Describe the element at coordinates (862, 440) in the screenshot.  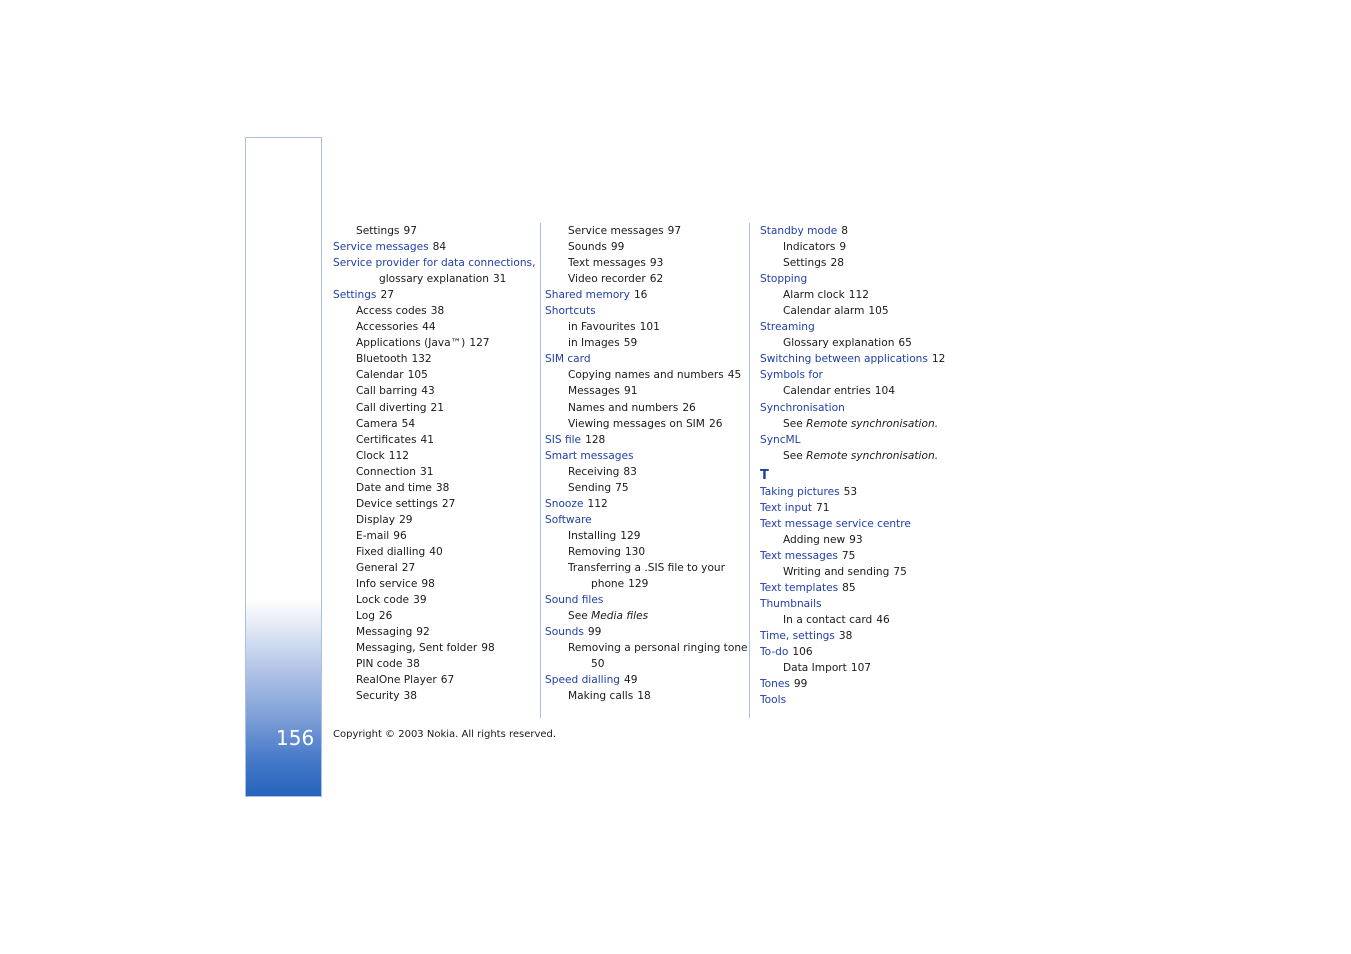
I see `index-entry: SyncML` at that location.